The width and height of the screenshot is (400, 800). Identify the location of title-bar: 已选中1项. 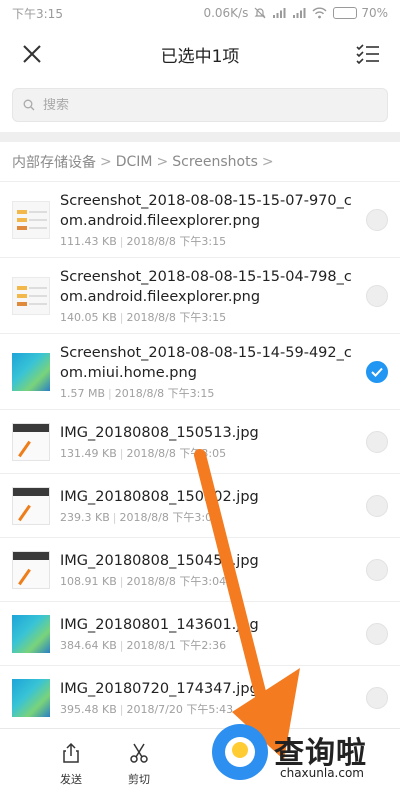
(200, 54).